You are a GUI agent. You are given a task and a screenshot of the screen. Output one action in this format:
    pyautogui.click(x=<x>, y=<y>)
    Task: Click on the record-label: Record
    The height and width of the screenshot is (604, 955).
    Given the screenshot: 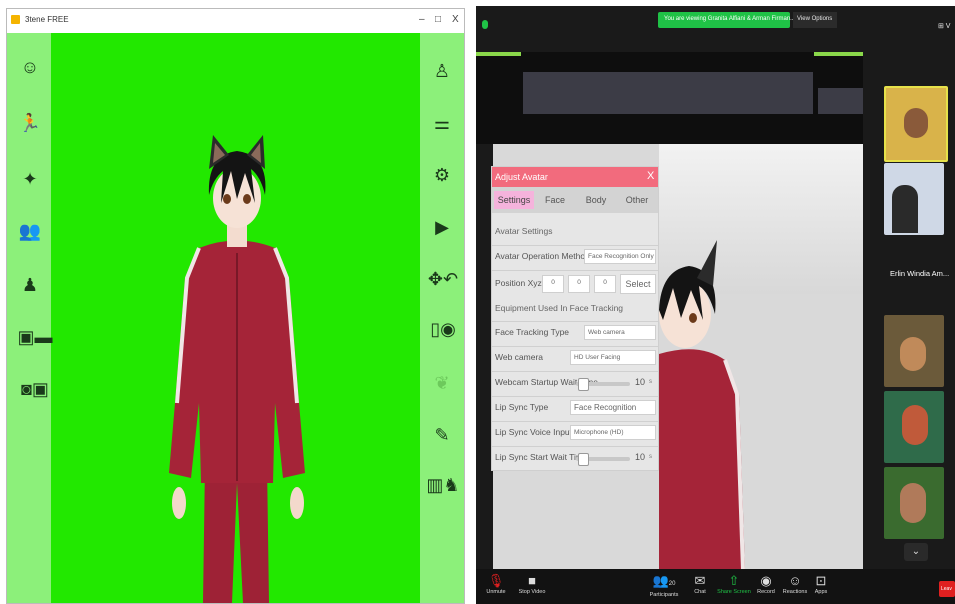 What is the action you would take?
    pyautogui.click(x=766, y=592)
    